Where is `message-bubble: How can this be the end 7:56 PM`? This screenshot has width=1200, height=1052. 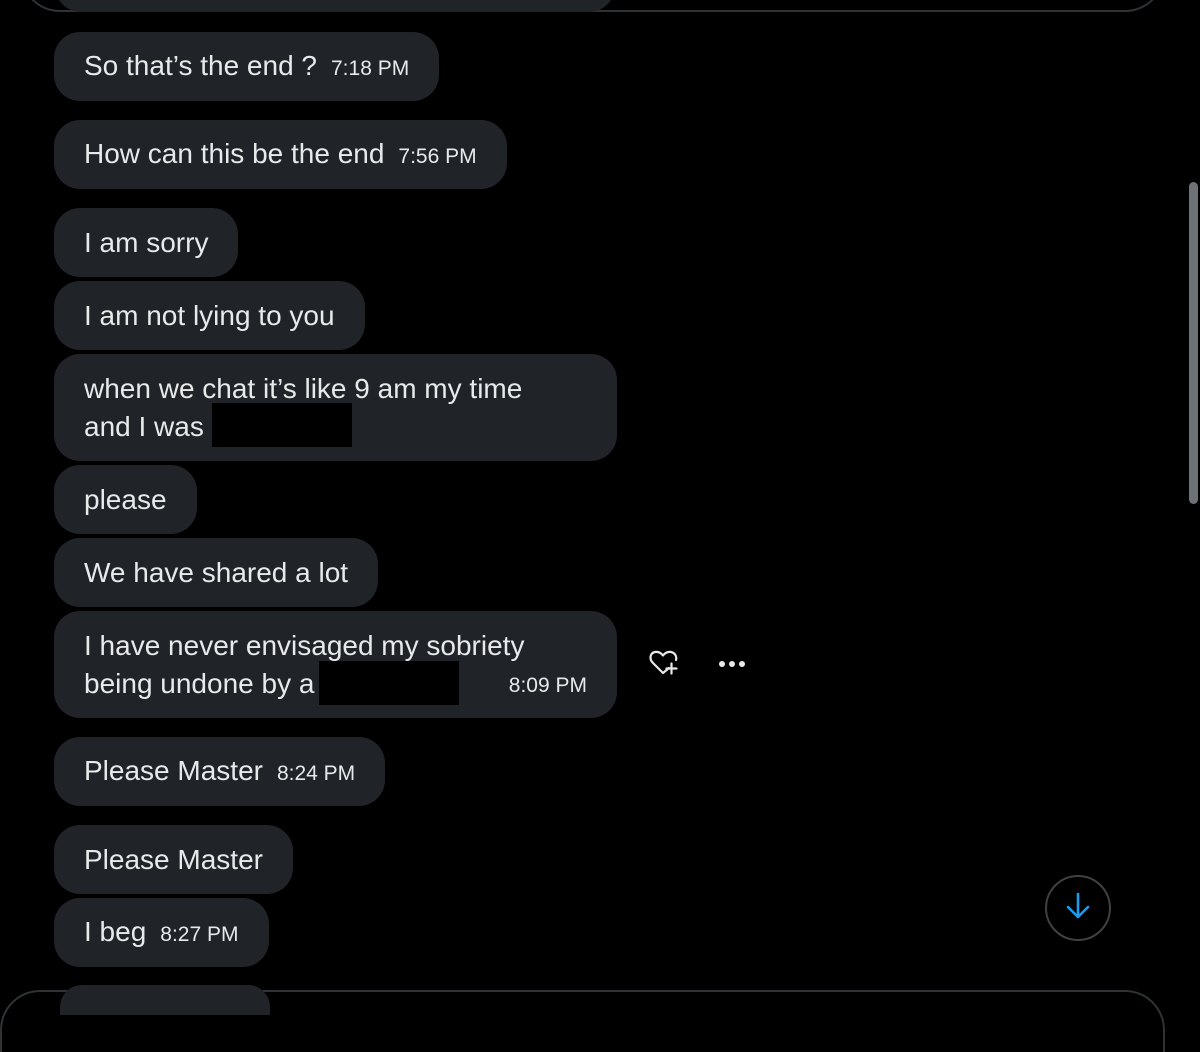
message-bubble: How can this be the end 7:56 PM is located at coordinates (280, 154).